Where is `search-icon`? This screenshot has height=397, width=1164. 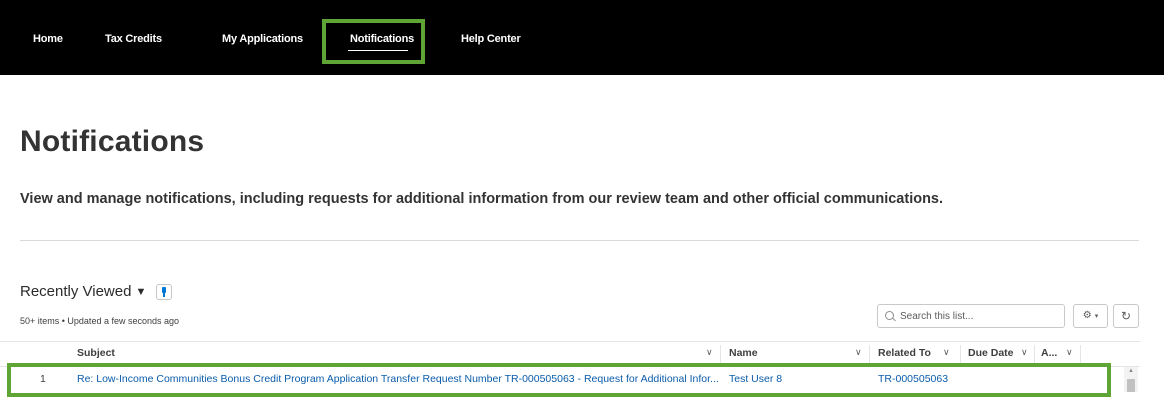 search-icon is located at coordinates (889, 315).